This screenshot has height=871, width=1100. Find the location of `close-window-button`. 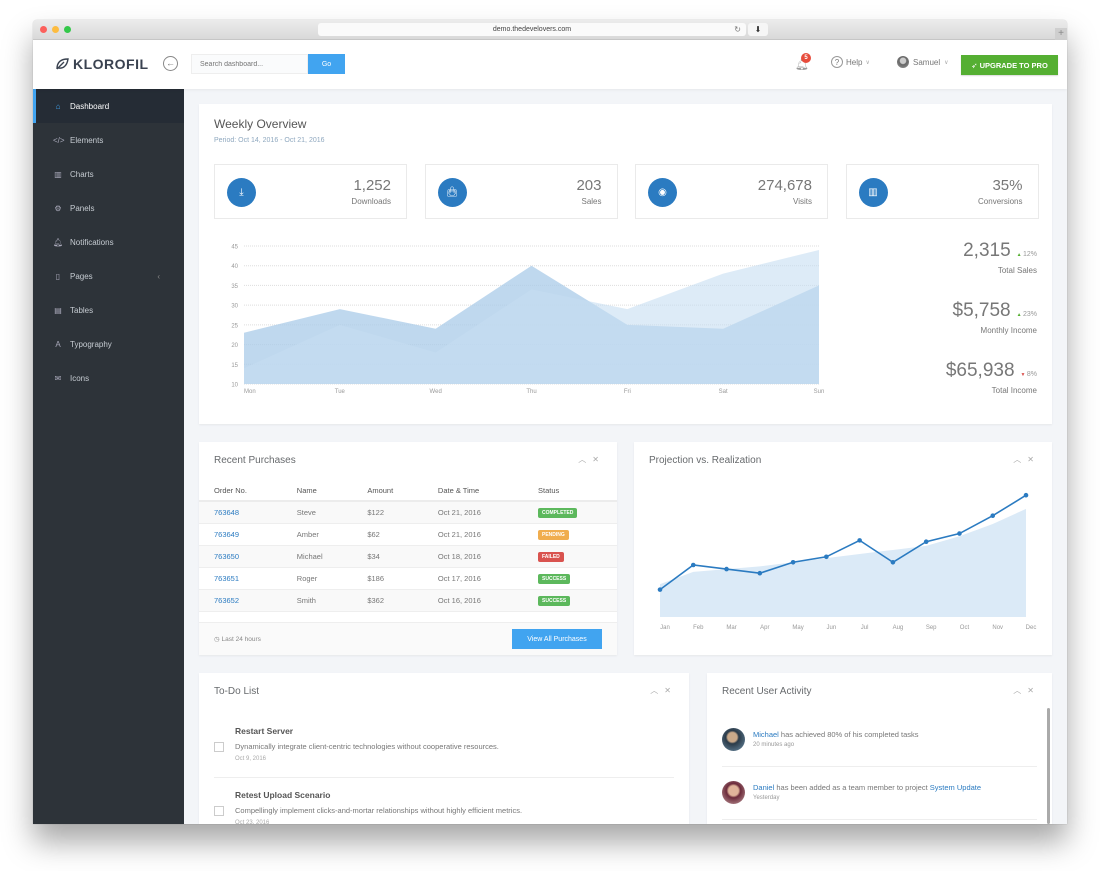

close-window-button is located at coordinates (43, 29).